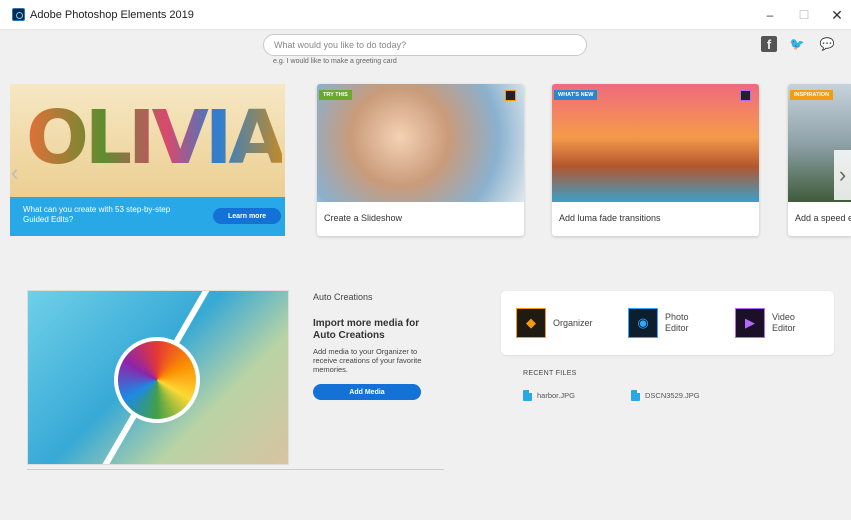  Describe the element at coordinates (556, 395) in the screenshot. I see `file-name: harbor.JPG` at that location.